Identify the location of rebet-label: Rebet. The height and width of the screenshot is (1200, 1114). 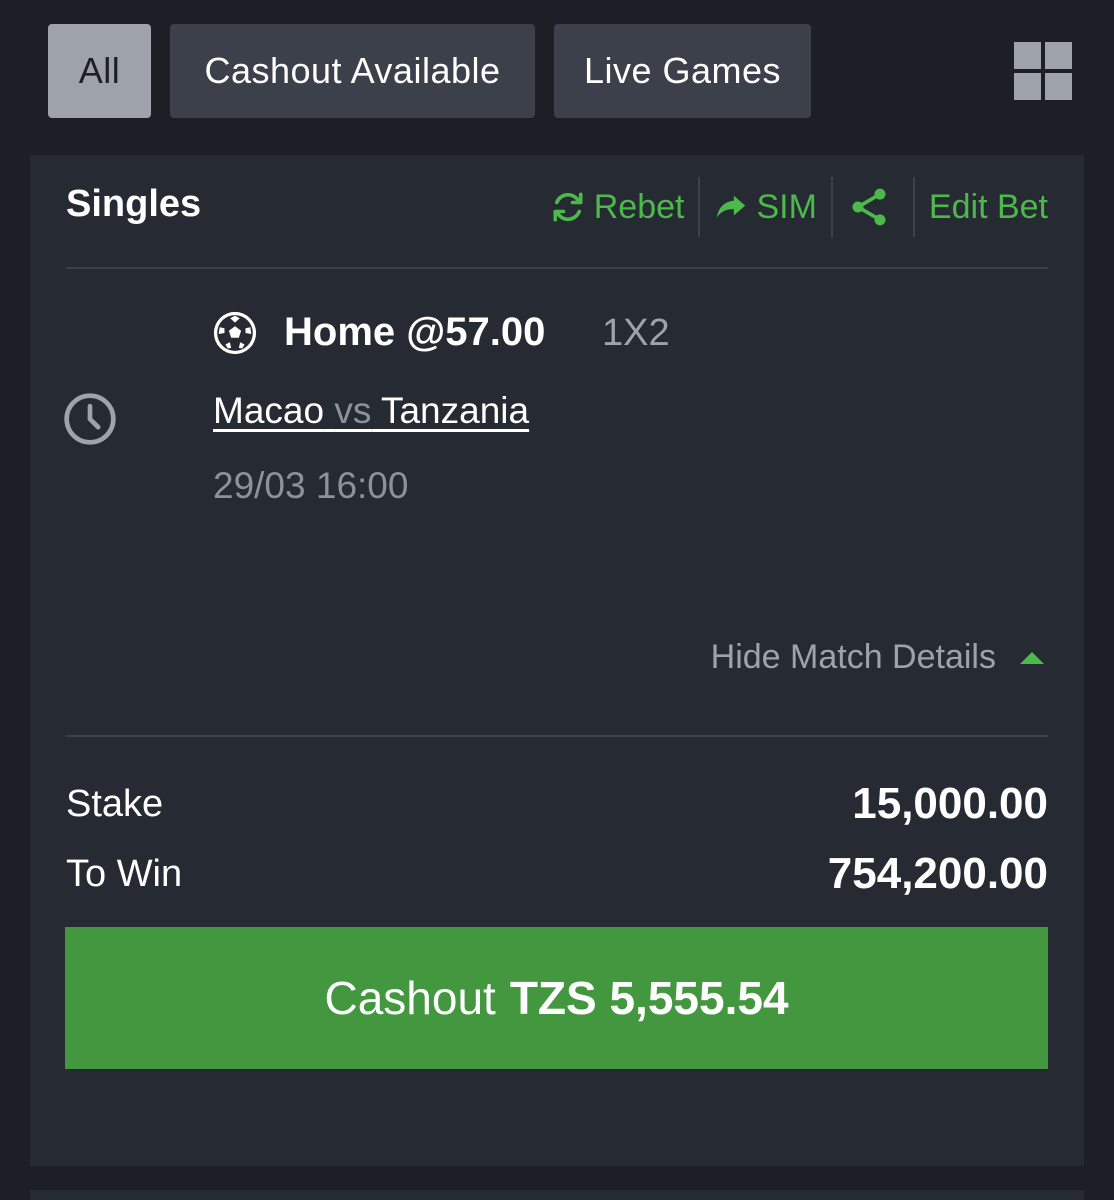
(639, 206).